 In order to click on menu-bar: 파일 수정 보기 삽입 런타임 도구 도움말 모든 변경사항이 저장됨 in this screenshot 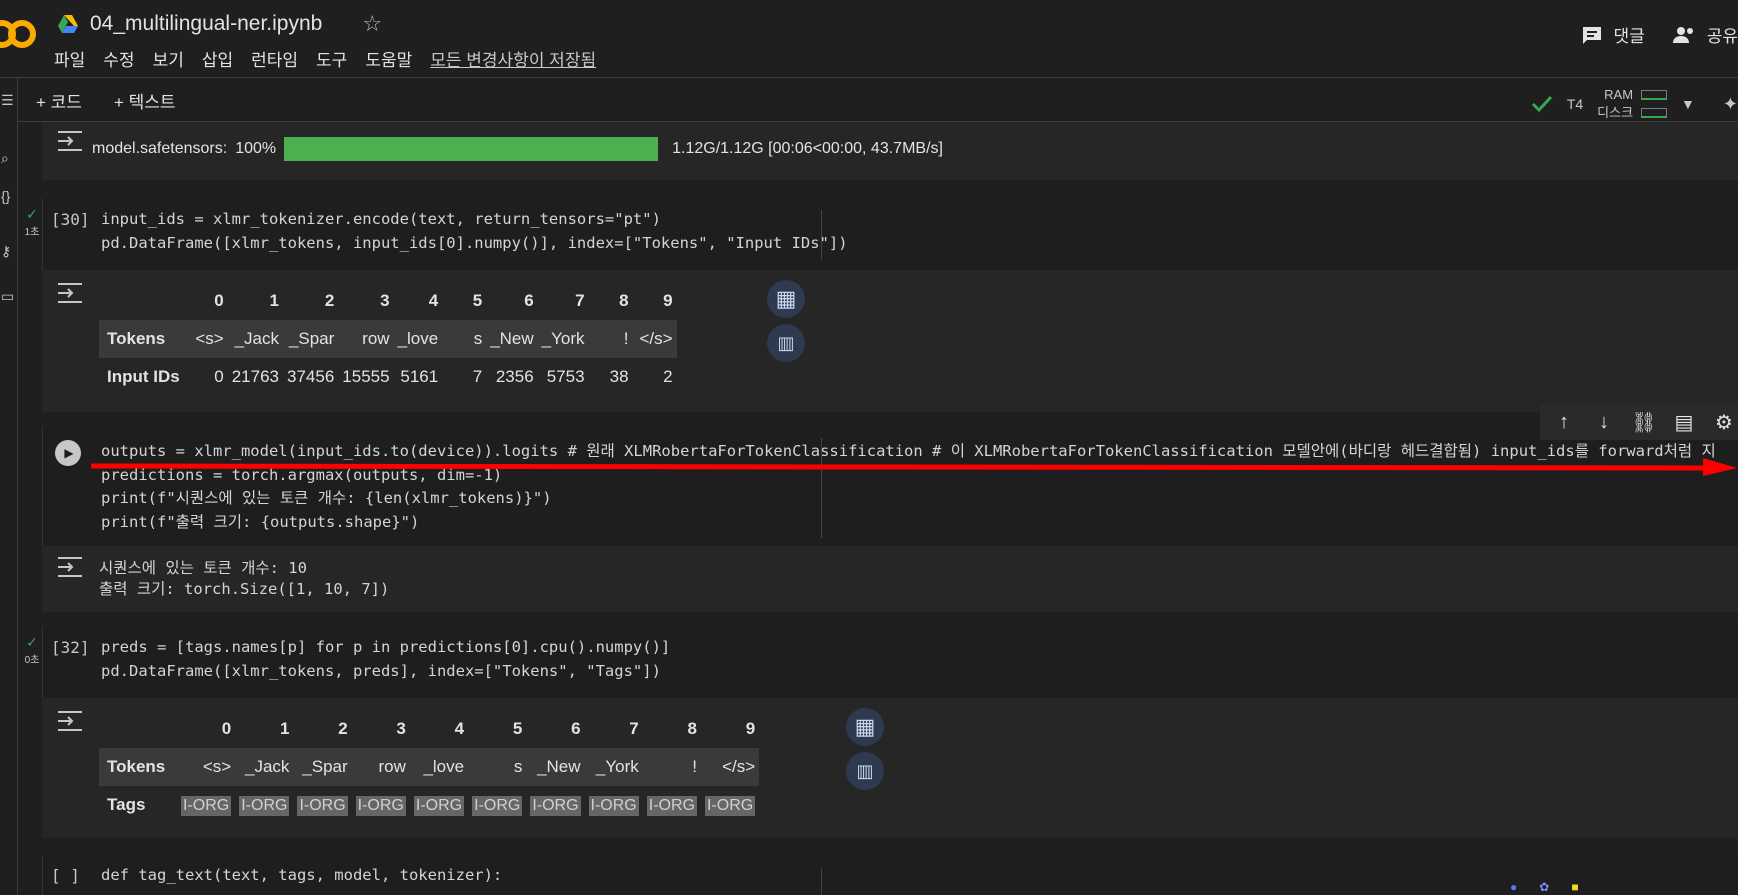, I will do `click(325, 58)`.